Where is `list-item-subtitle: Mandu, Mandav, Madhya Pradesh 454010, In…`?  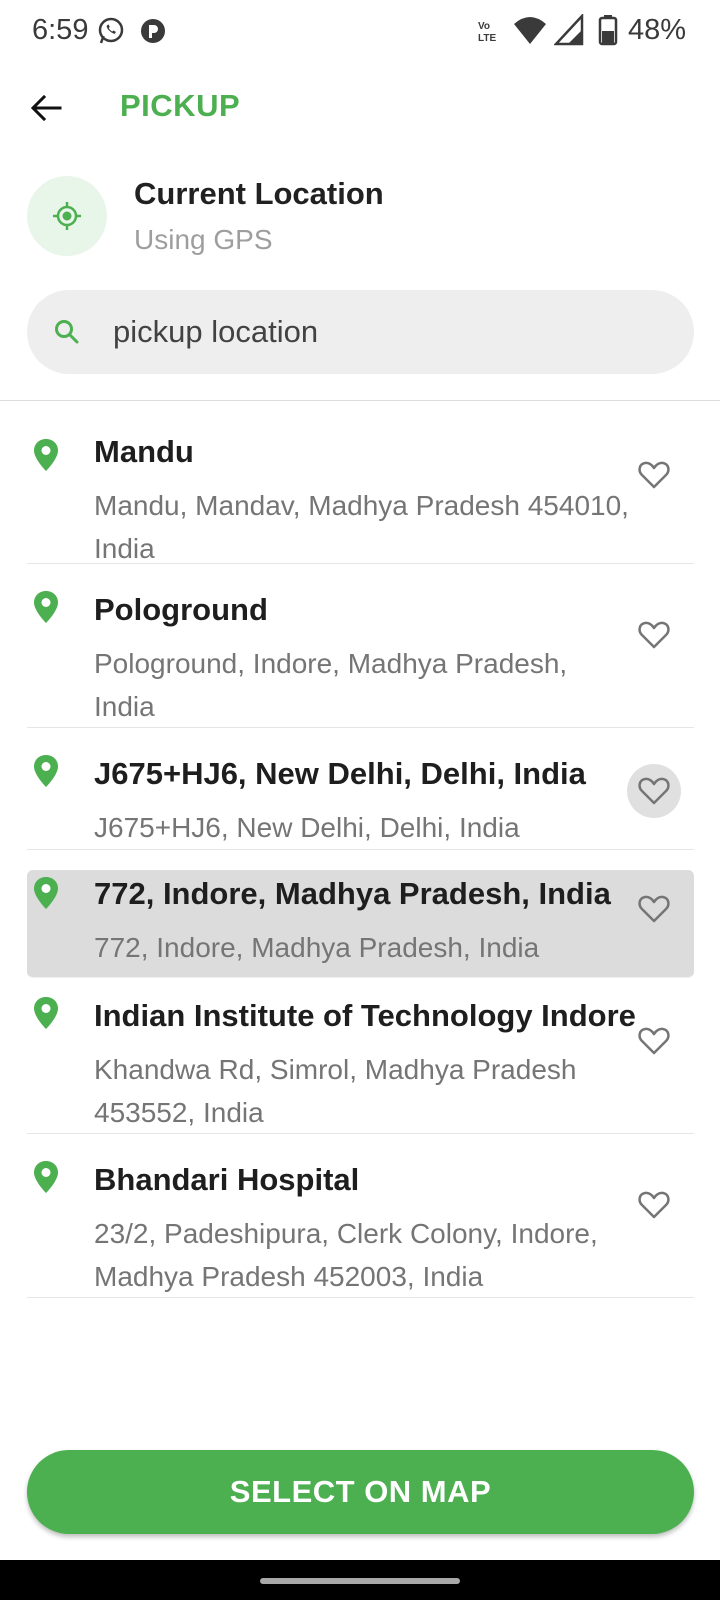
list-item-subtitle: Mandu, Mandav, Madhya Pradesh 454010, In… is located at coordinates (361, 527).